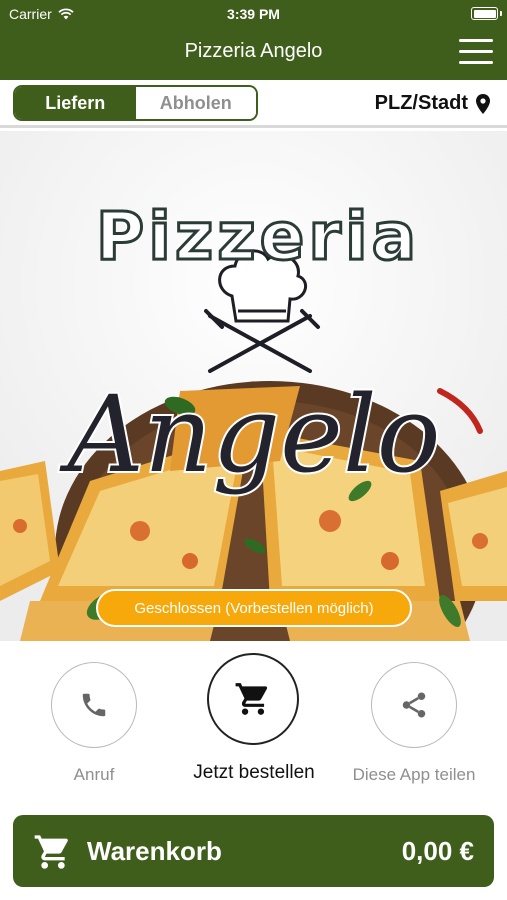 The height and width of the screenshot is (900, 507). What do you see at coordinates (258, 236) in the screenshot?
I see `logo-text-top: Pizzeria` at bounding box center [258, 236].